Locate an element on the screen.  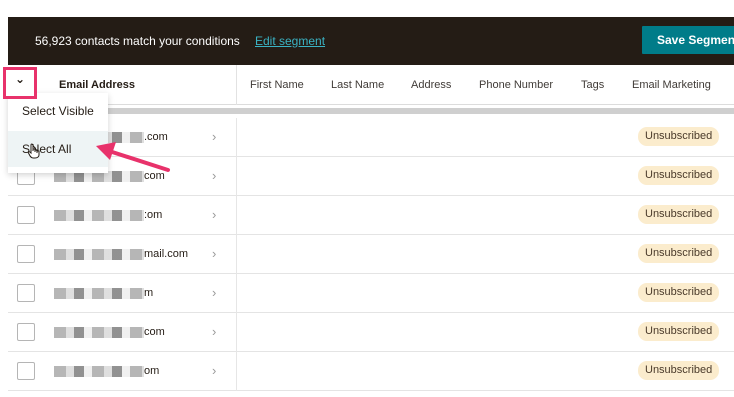
hand-cursor-icon is located at coordinates (34, 151).